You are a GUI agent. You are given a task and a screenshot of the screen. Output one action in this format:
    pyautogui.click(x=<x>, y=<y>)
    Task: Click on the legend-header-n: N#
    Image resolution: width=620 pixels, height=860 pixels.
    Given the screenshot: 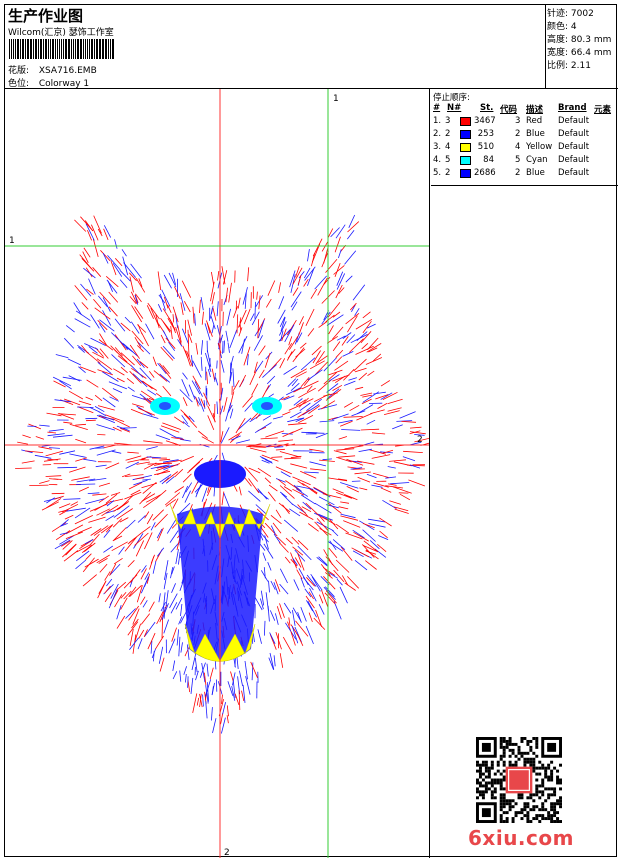 What is the action you would take?
    pyautogui.click(x=454, y=108)
    